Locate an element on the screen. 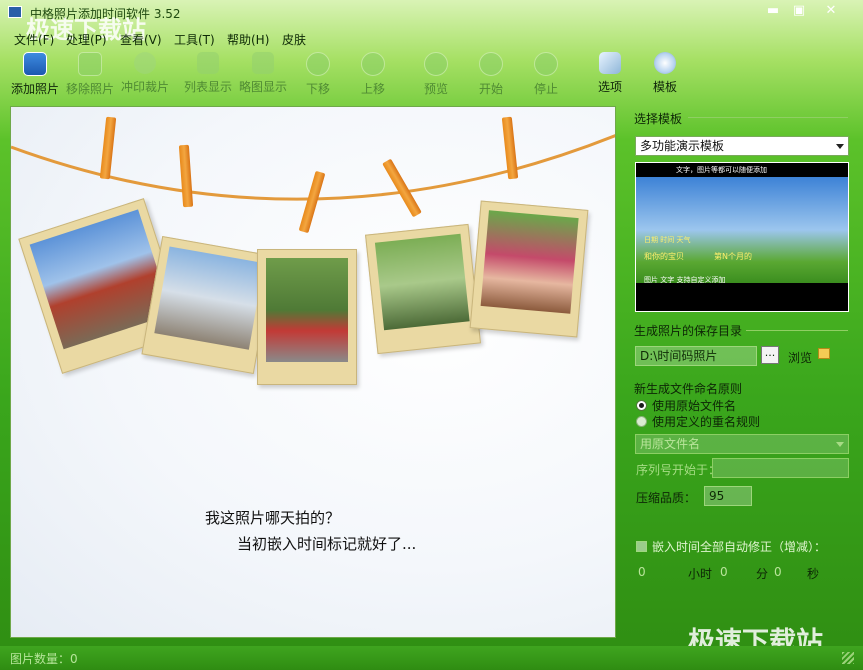 This screenshot has height=670, width=863. move-down-label: 下移 is located at coordinates (317, 89).